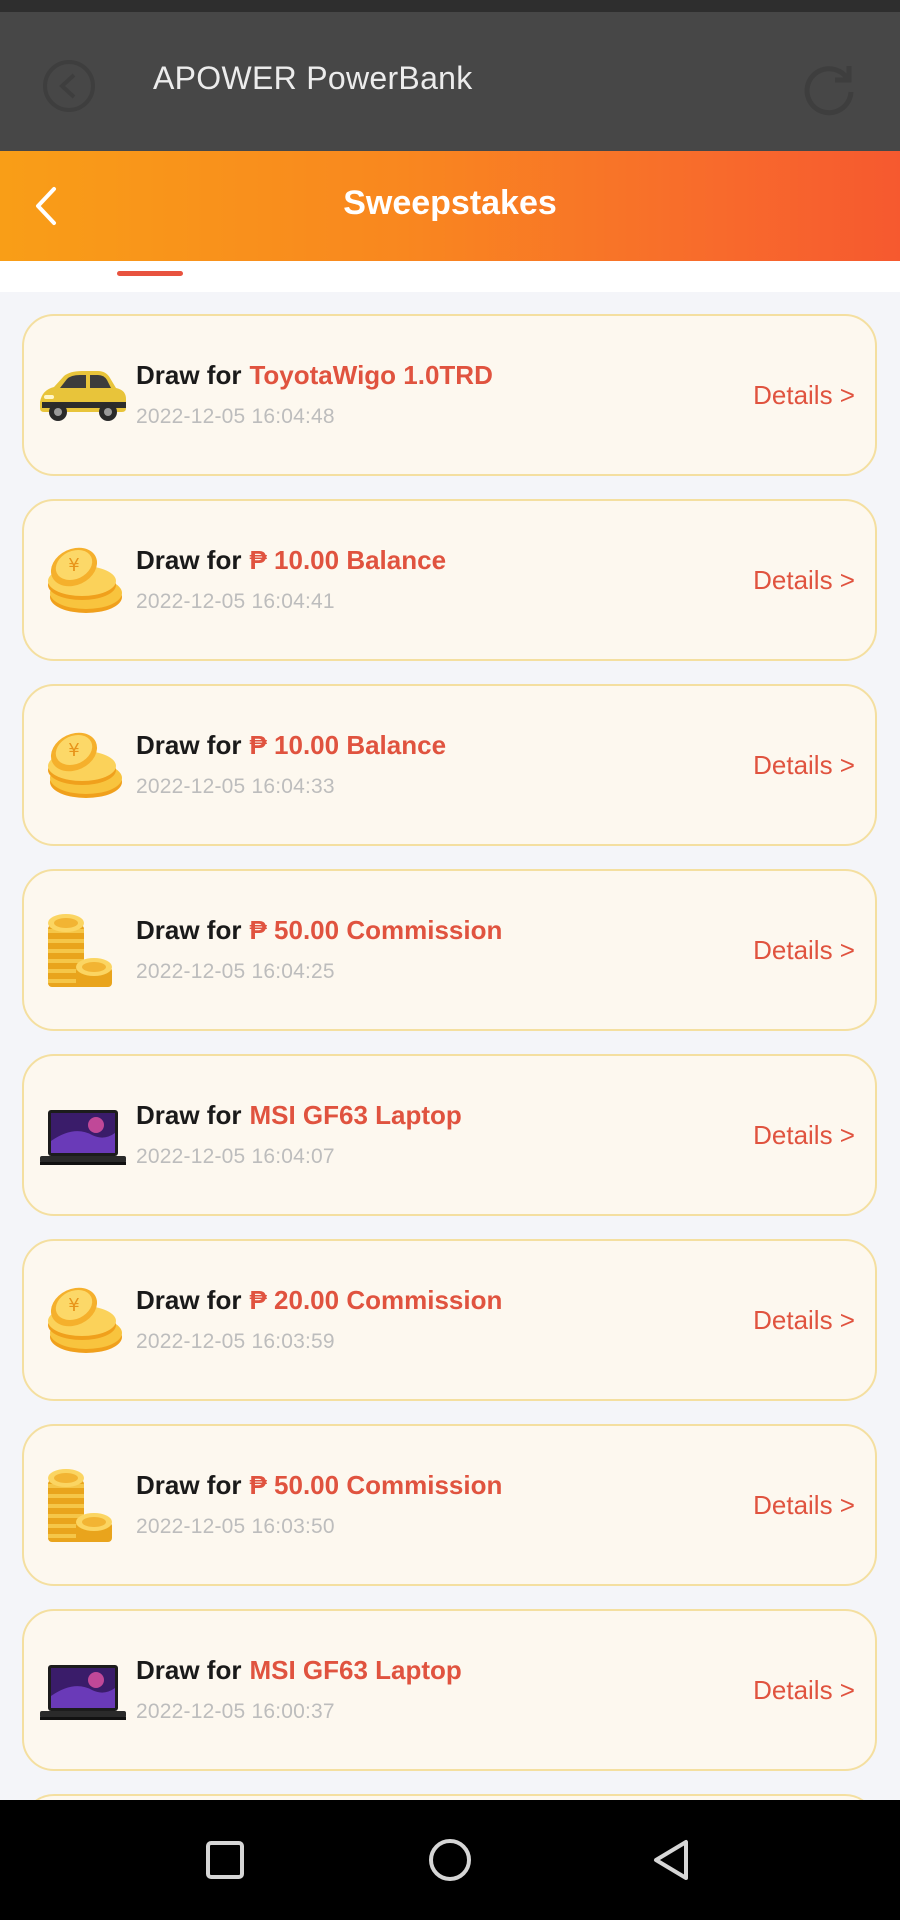  Describe the element at coordinates (235, 786) in the screenshot. I see `draw-time: 2022-12-05 16:04:33` at that location.